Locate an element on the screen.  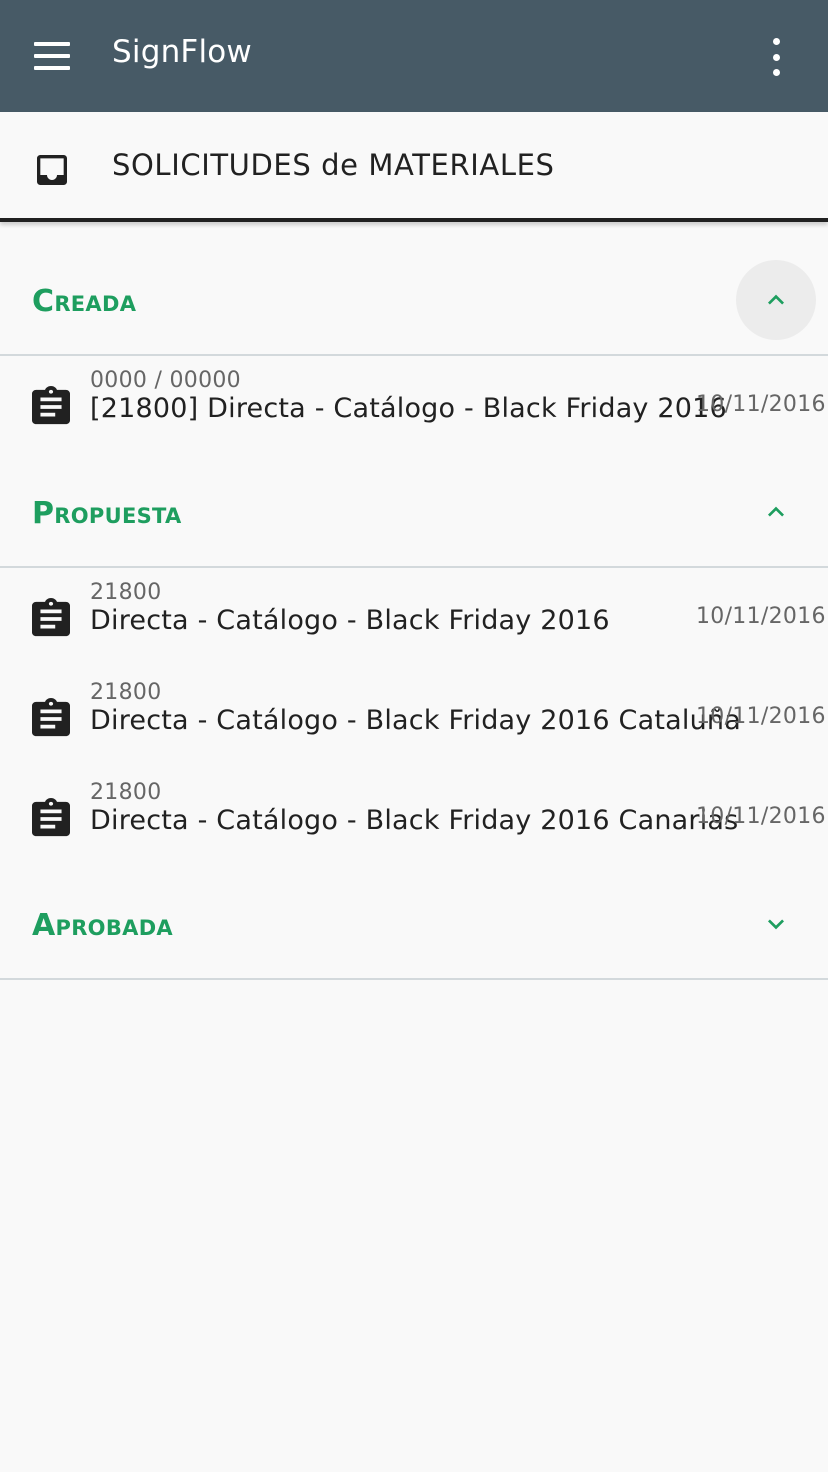
item-name: Directa - Catálogo - Black Friday 2016 is located at coordinates (350, 620).